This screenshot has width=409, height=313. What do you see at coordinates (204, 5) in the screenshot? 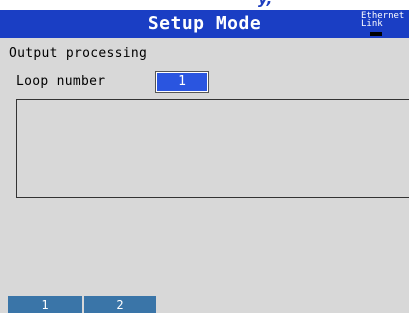
I see `cropped-top-strip: y,` at bounding box center [204, 5].